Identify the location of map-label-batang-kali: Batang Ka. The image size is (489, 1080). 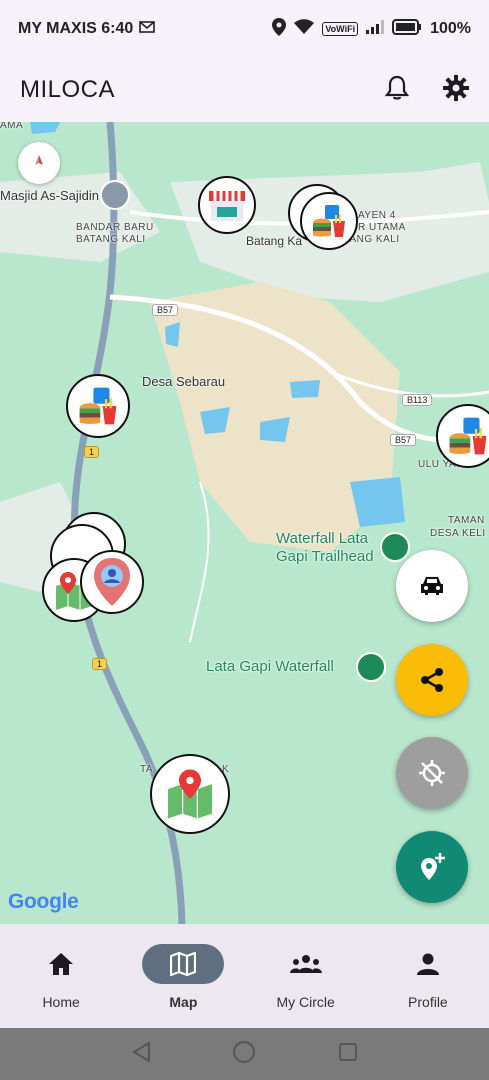
(274, 241).